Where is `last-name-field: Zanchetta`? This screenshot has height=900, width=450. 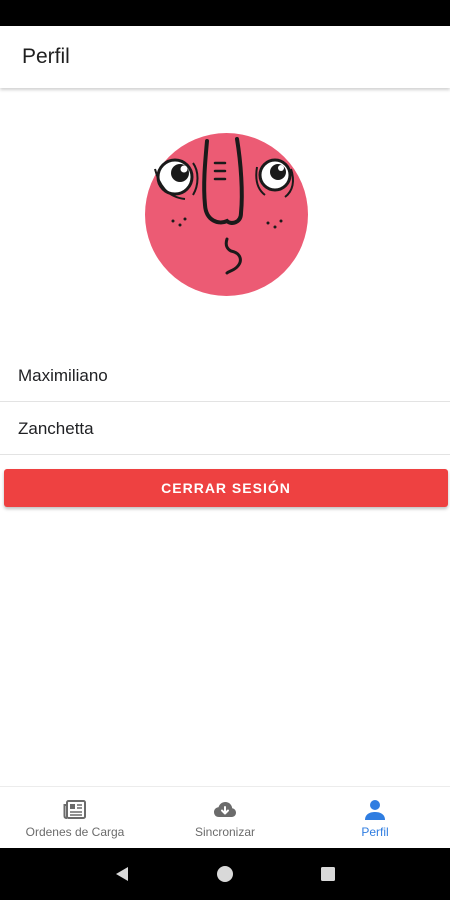
last-name-field: Zanchetta is located at coordinates (225, 429).